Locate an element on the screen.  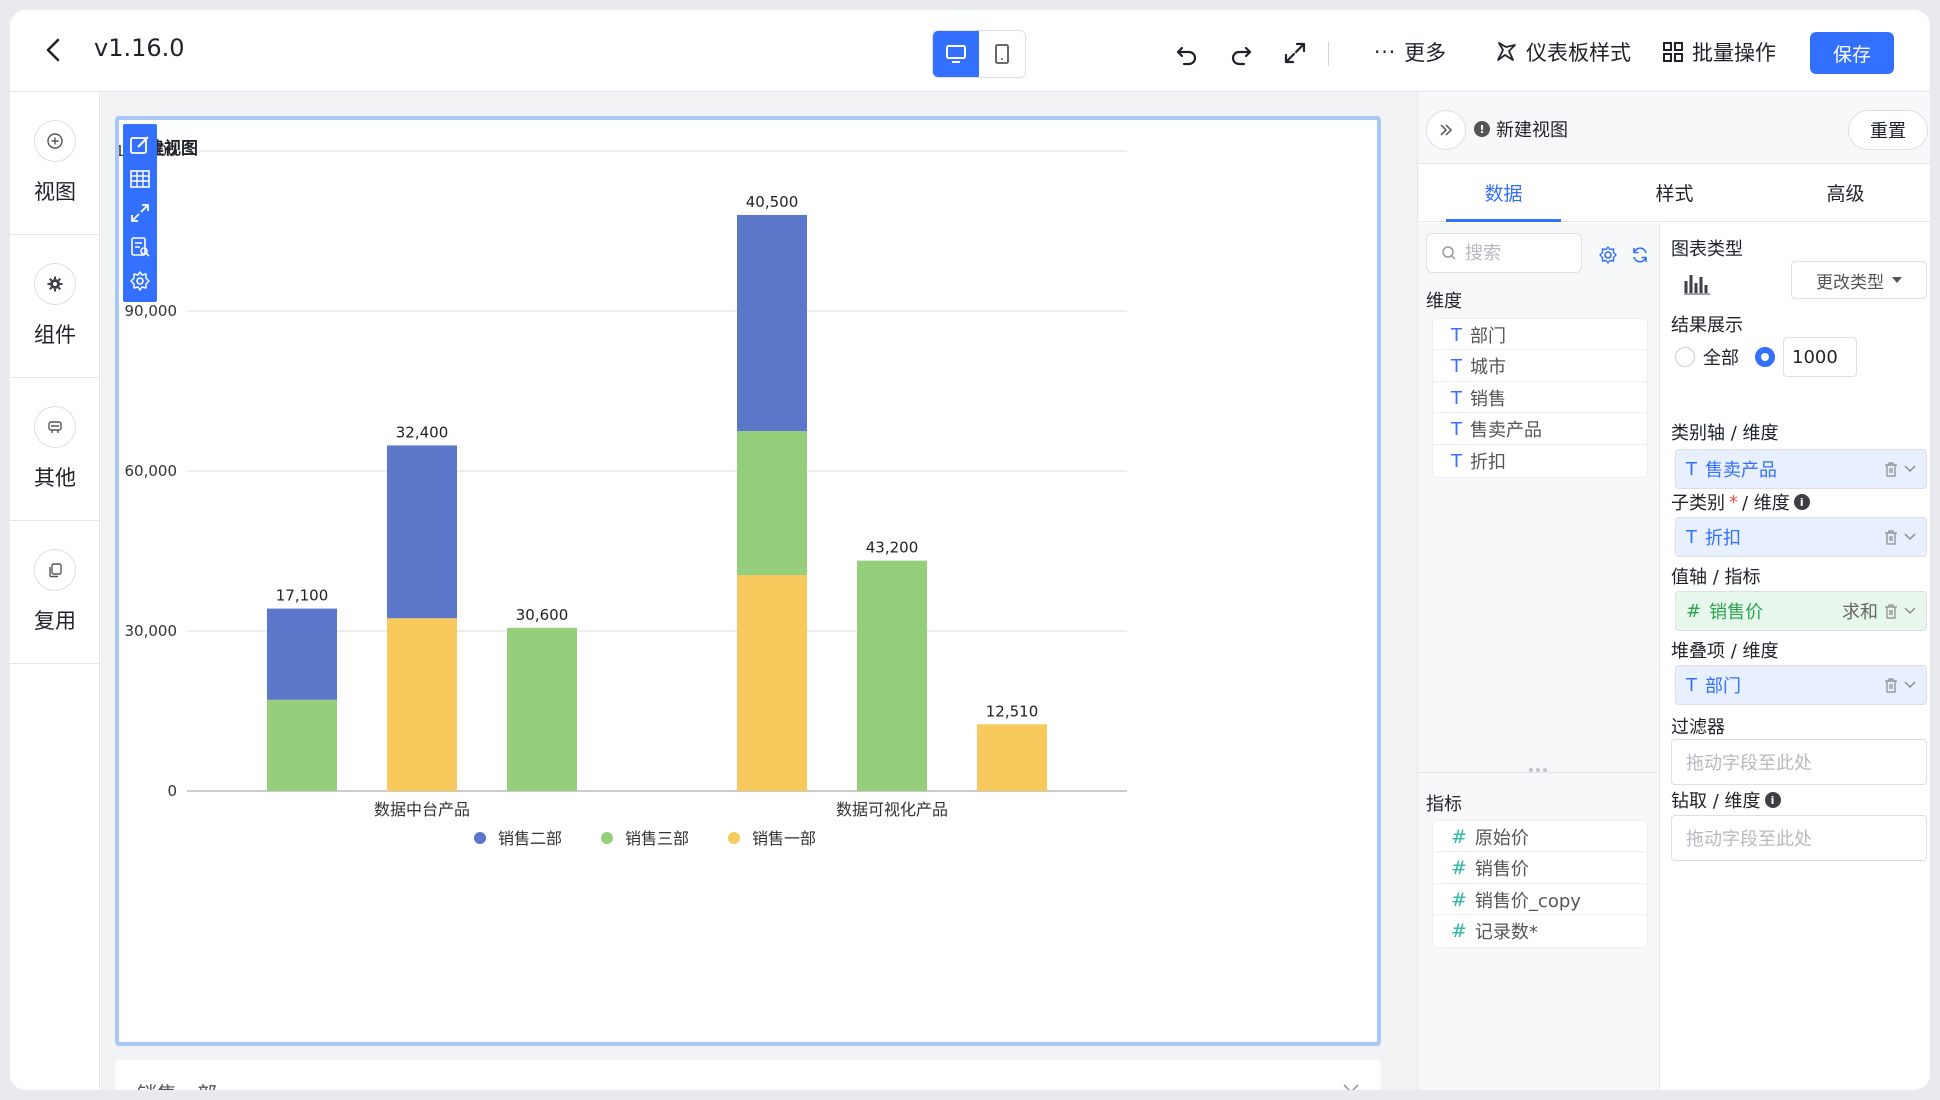
subcategory-field: T 折扣 is located at coordinates (1801, 537).